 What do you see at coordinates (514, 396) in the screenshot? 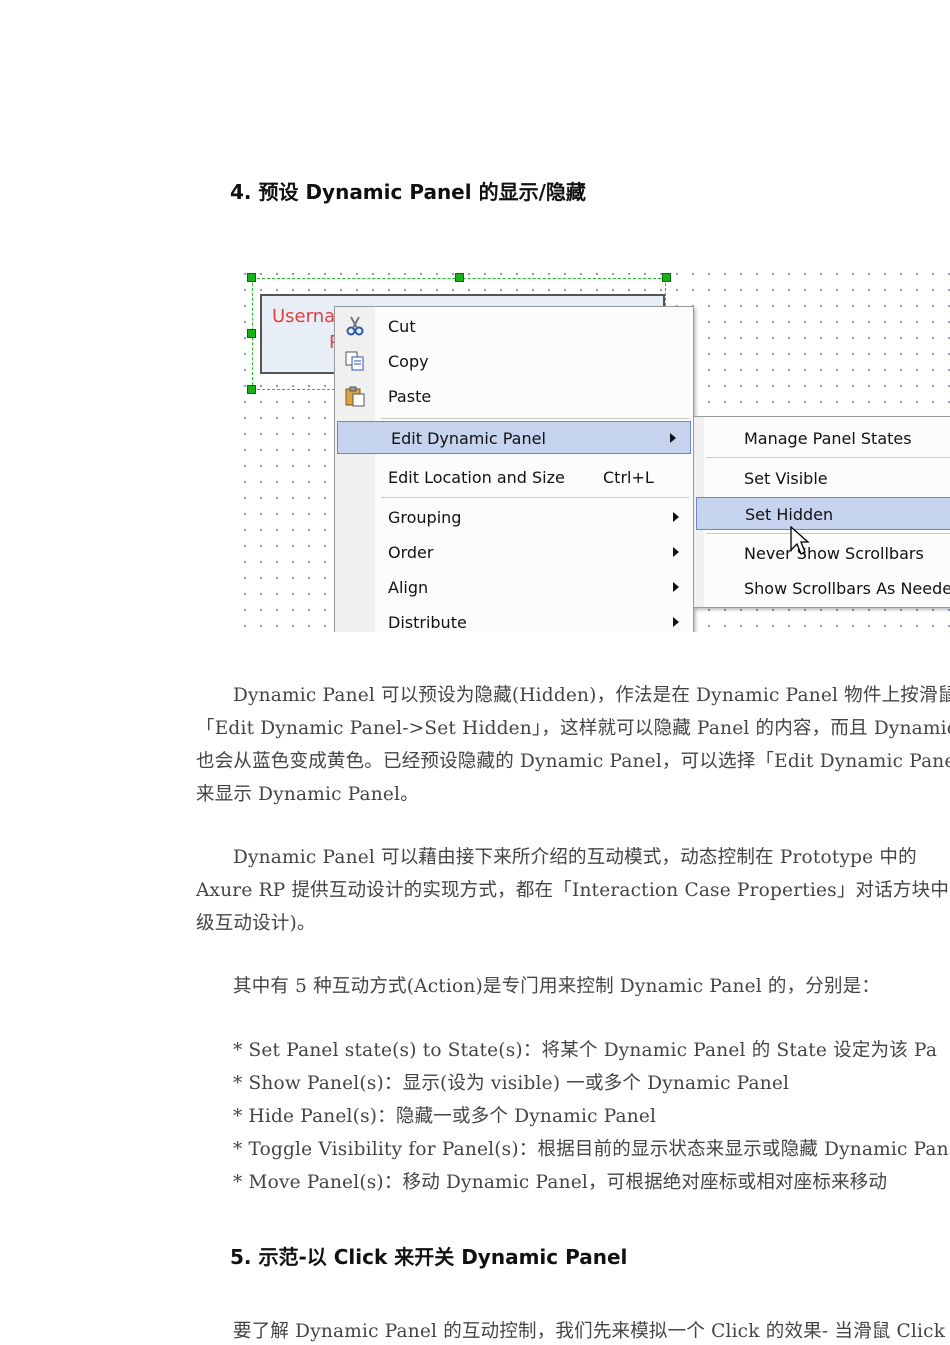
I see `menu-item-paste: Paste` at bounding box center [514, 396].